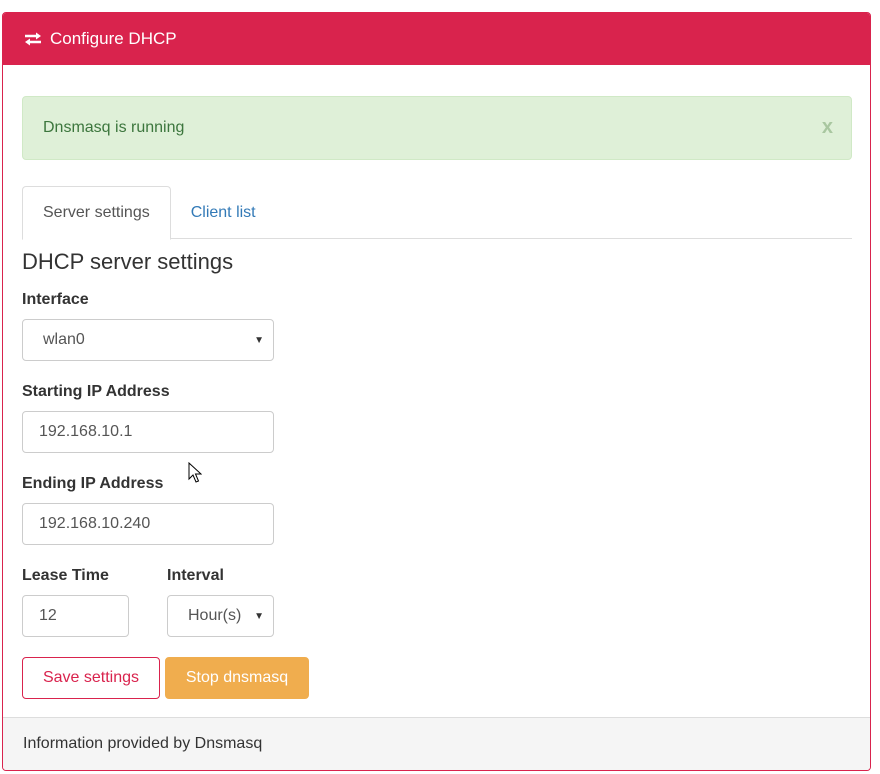 The height and width of the screenshot is (774, 880). I want to click on interface-label: Interface, so click(55, 299).